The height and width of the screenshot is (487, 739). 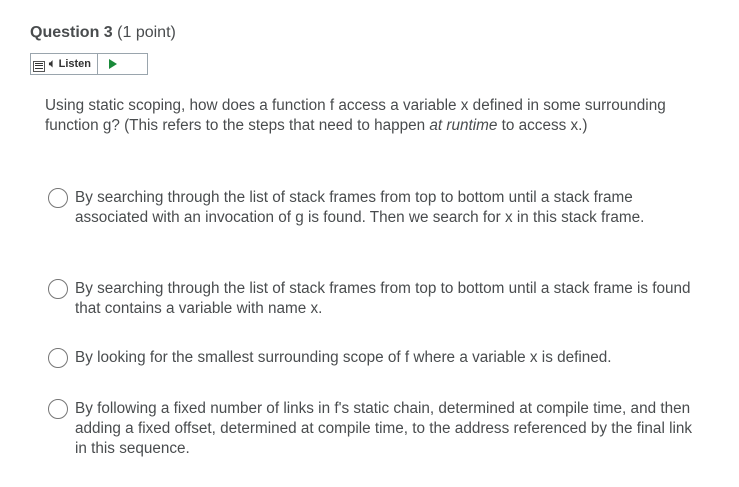 What do you see at coordinates (146, 32) in the screenshot?
I see `question-points: (1 point)` at bounding box center [146, 32].